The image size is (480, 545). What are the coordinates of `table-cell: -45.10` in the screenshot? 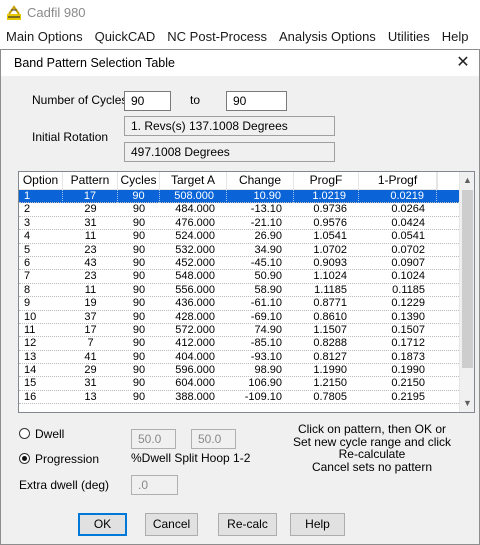 It's located at (266, 262).